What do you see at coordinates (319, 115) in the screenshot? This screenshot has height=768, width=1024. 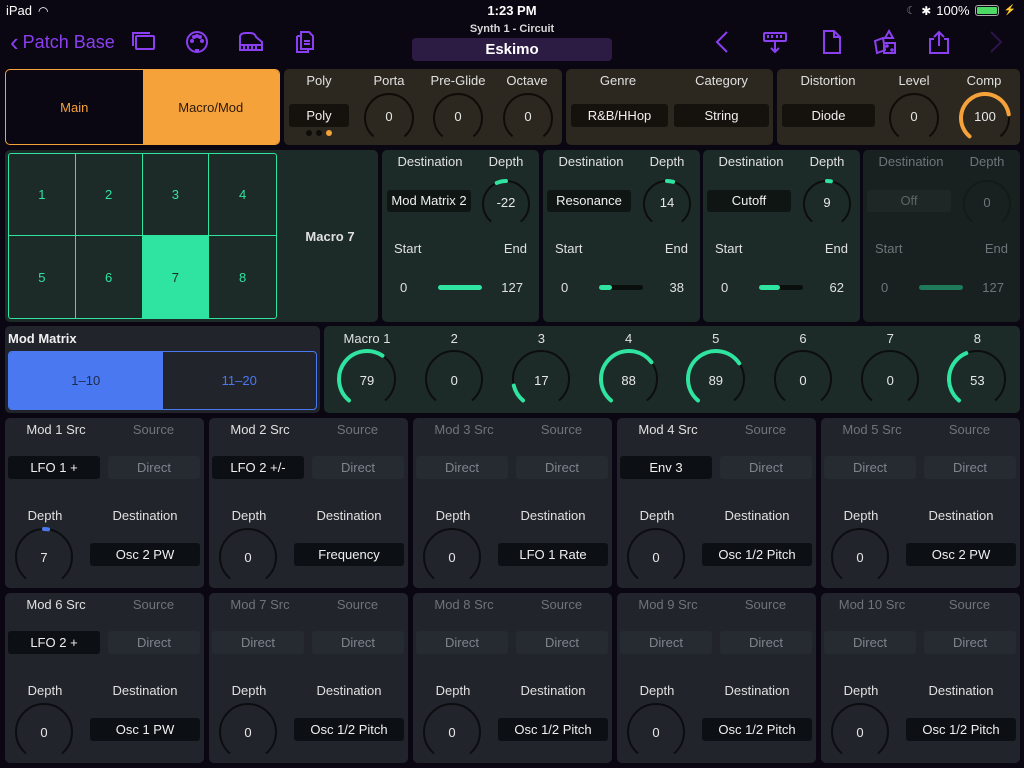 I see `poly-select: Poly` at bounding box center [319, 115].